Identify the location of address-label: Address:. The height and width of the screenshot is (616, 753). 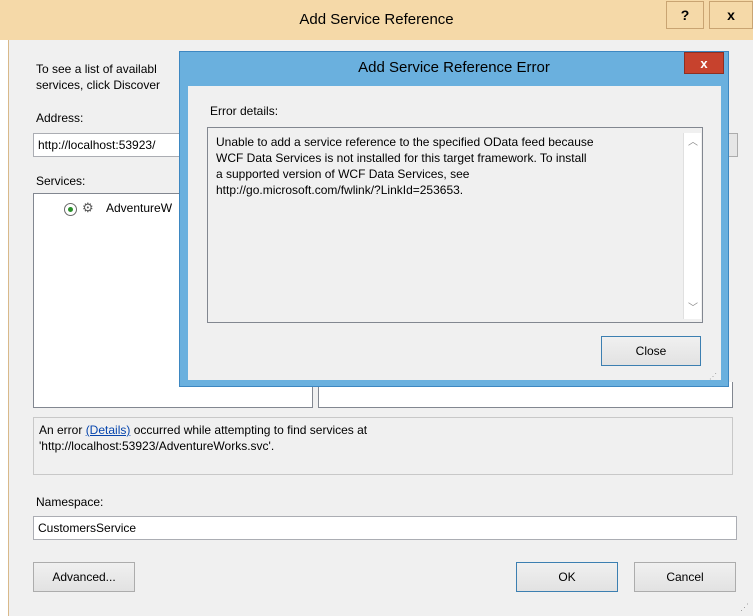
(60, 118).